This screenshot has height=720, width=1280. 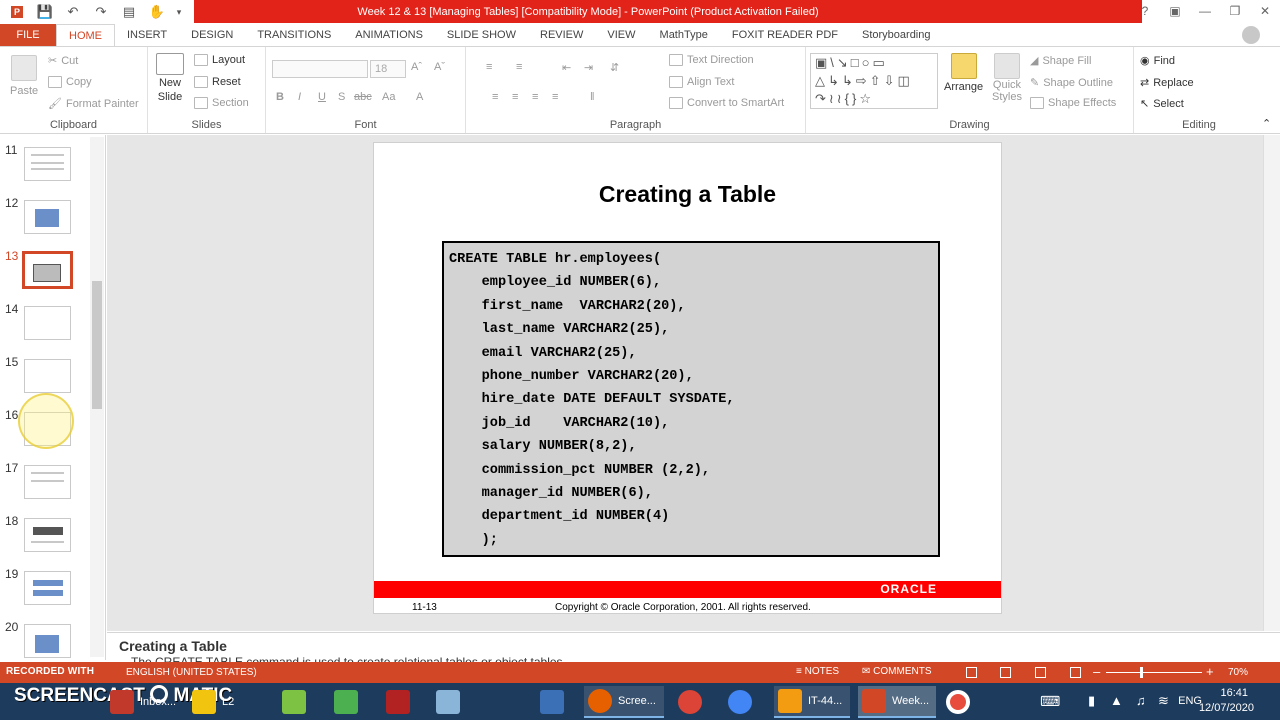 What do you see at coordinates (1271, 383) in the screenshot?
I see `slide-scrollbar` at bounding box center [1271, 383].